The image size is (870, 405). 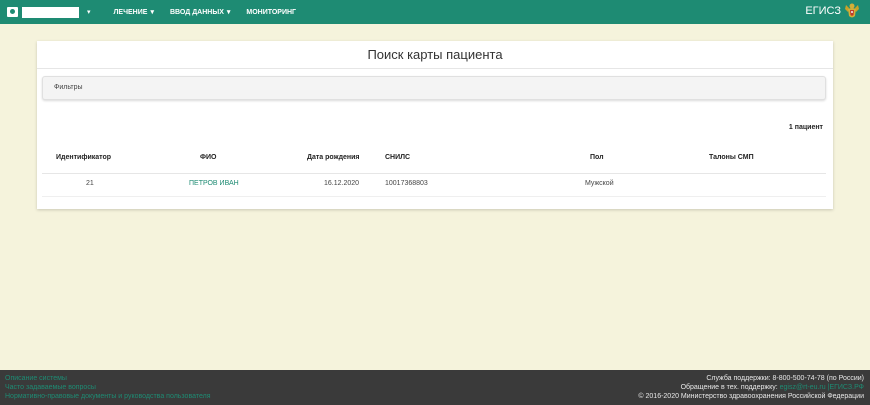 What do you see at coordinates (397, 157) in the screenshot?
I see `column-header-snils: СНИЛС` at bounding box center [397, 157].